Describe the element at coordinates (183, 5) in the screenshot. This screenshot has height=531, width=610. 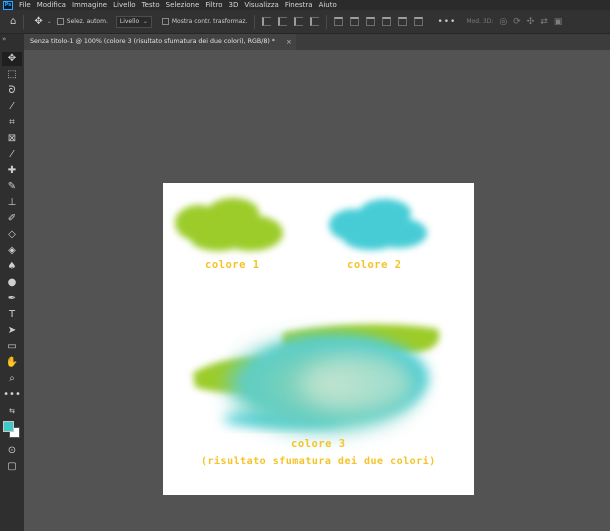
I see `menu-selezione: Selezione` at that location.